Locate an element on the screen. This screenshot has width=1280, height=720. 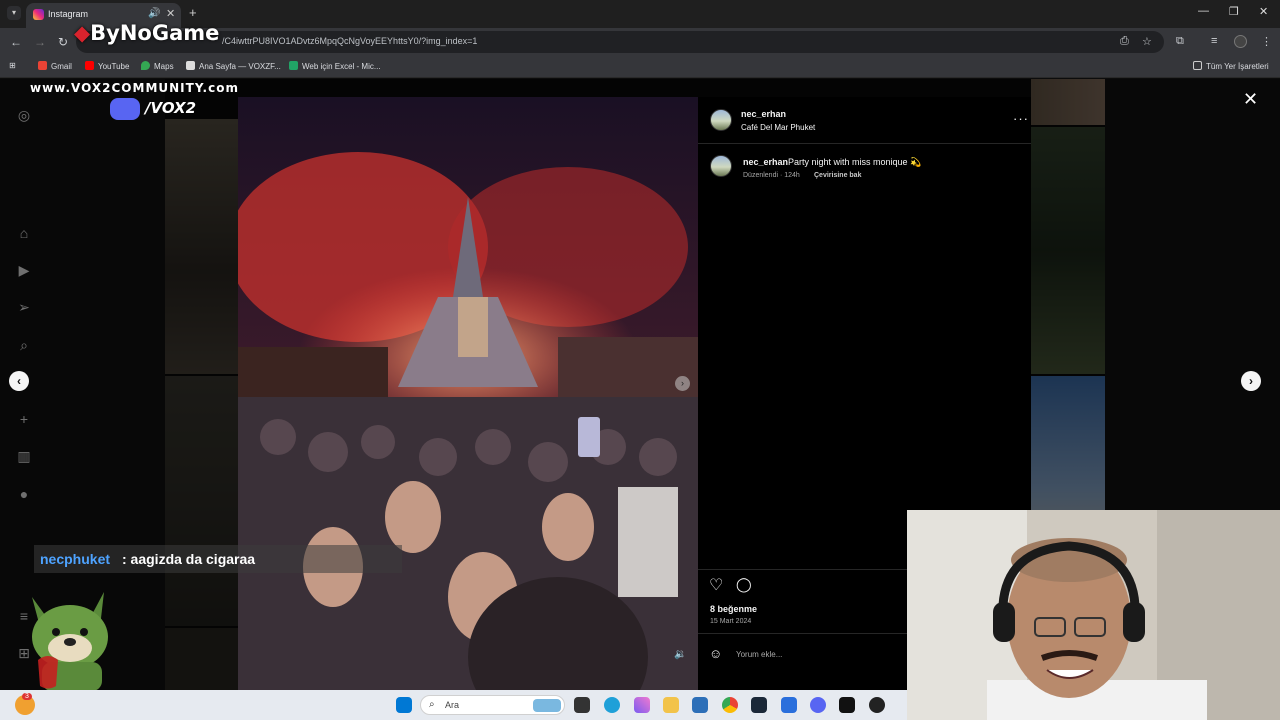
steam-icon is located at coordinates (759, 705).